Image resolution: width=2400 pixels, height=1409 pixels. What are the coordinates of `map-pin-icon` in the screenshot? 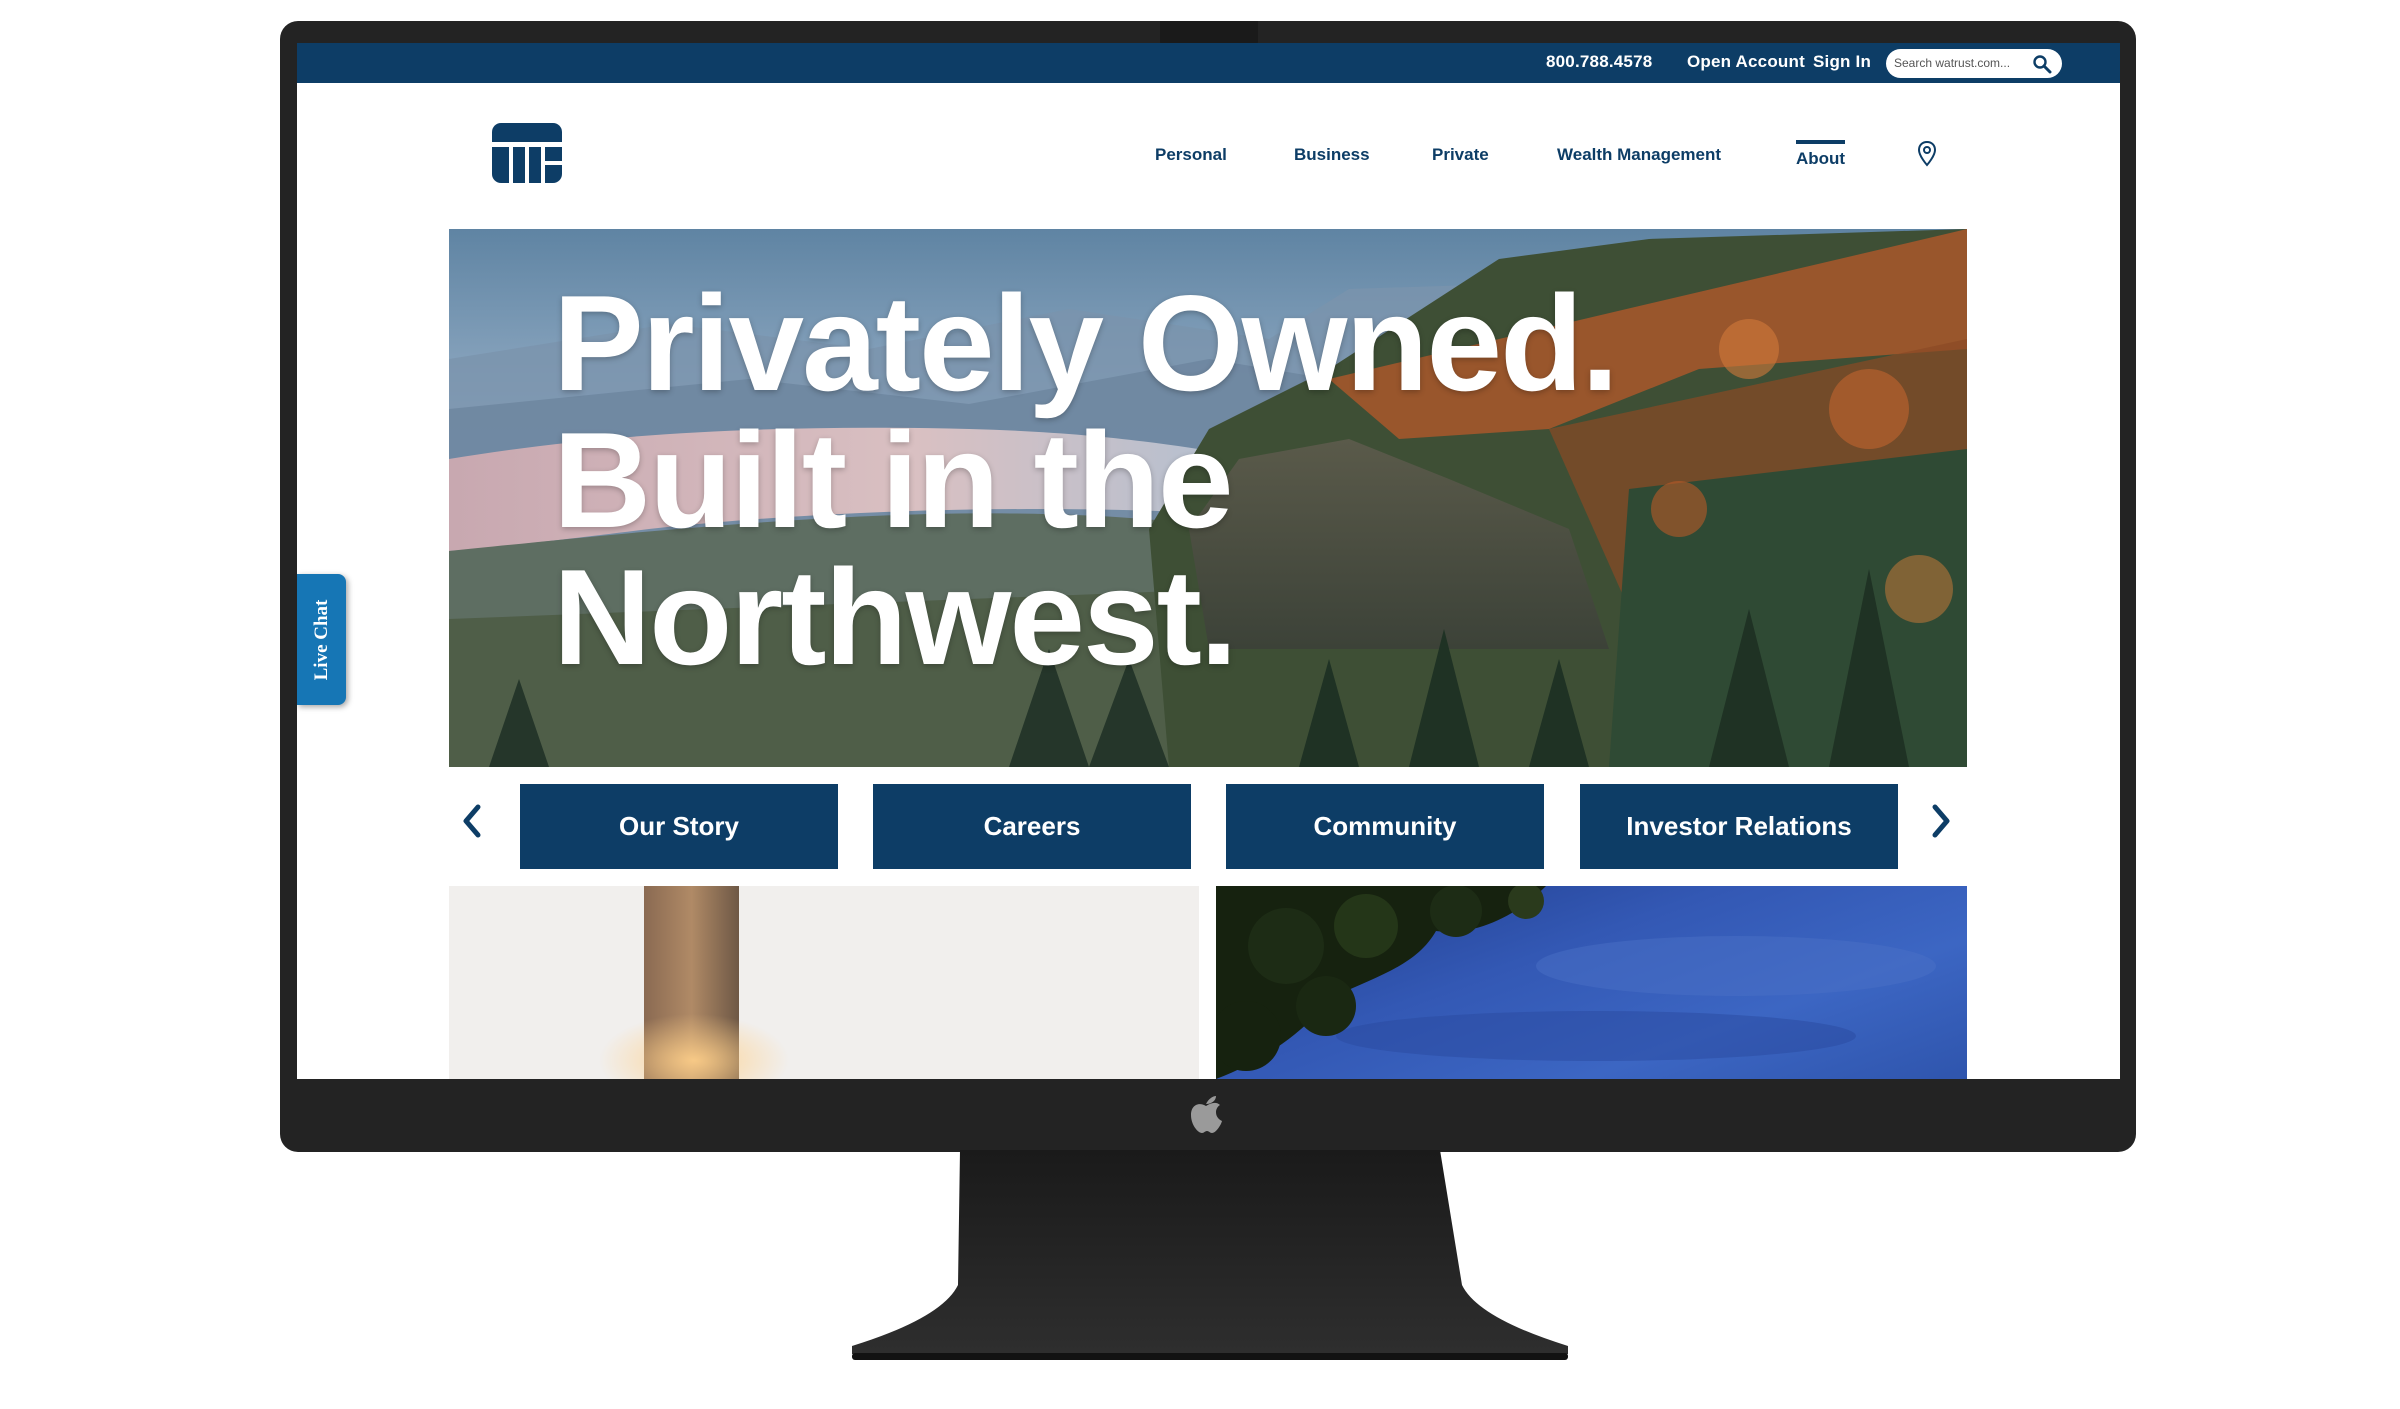 It's located at (1927, 154).